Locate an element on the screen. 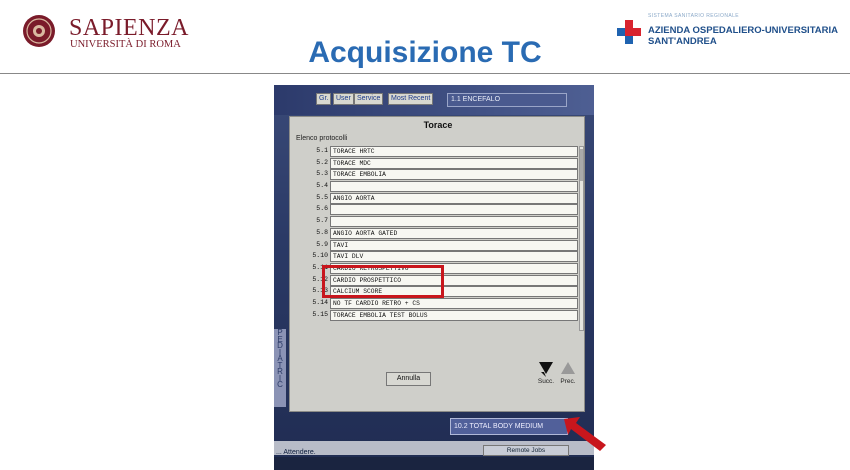 The width and height of the screenshot is (850, 470). tab-service: Service is located at coordinates (369, 99).